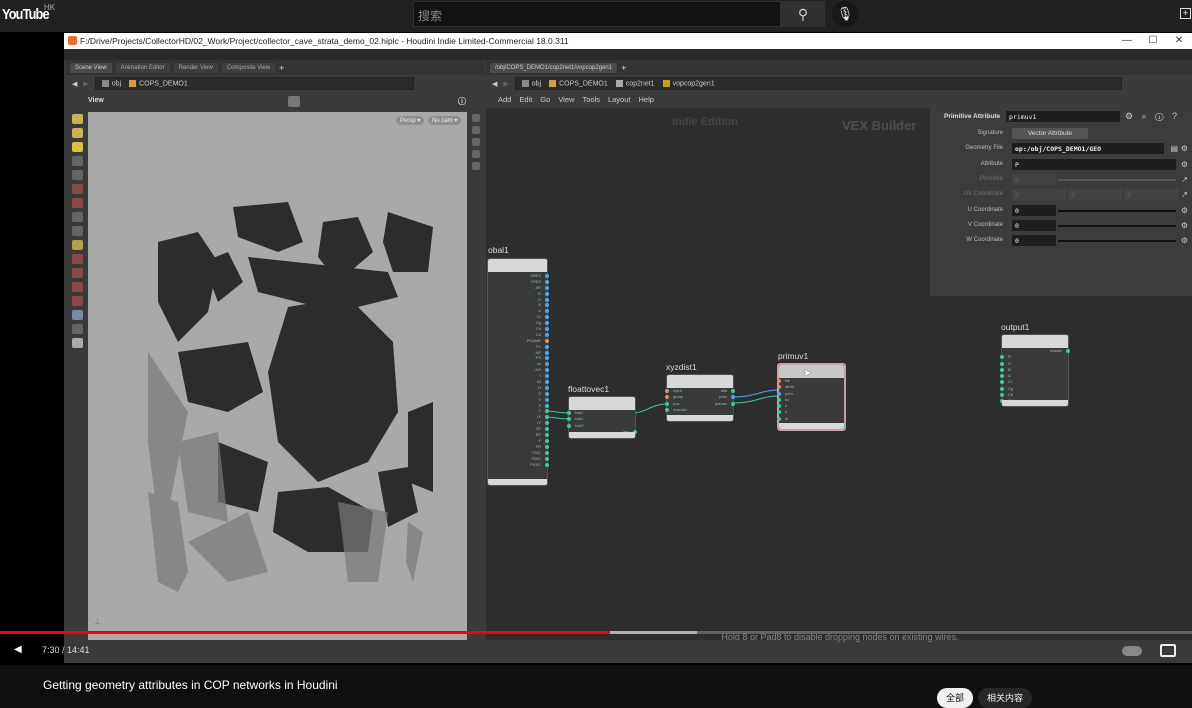  Describe the element at coordinates (410, 120) in the screenshot. I see `perspective-dropdown: Persp ▾` at that location.